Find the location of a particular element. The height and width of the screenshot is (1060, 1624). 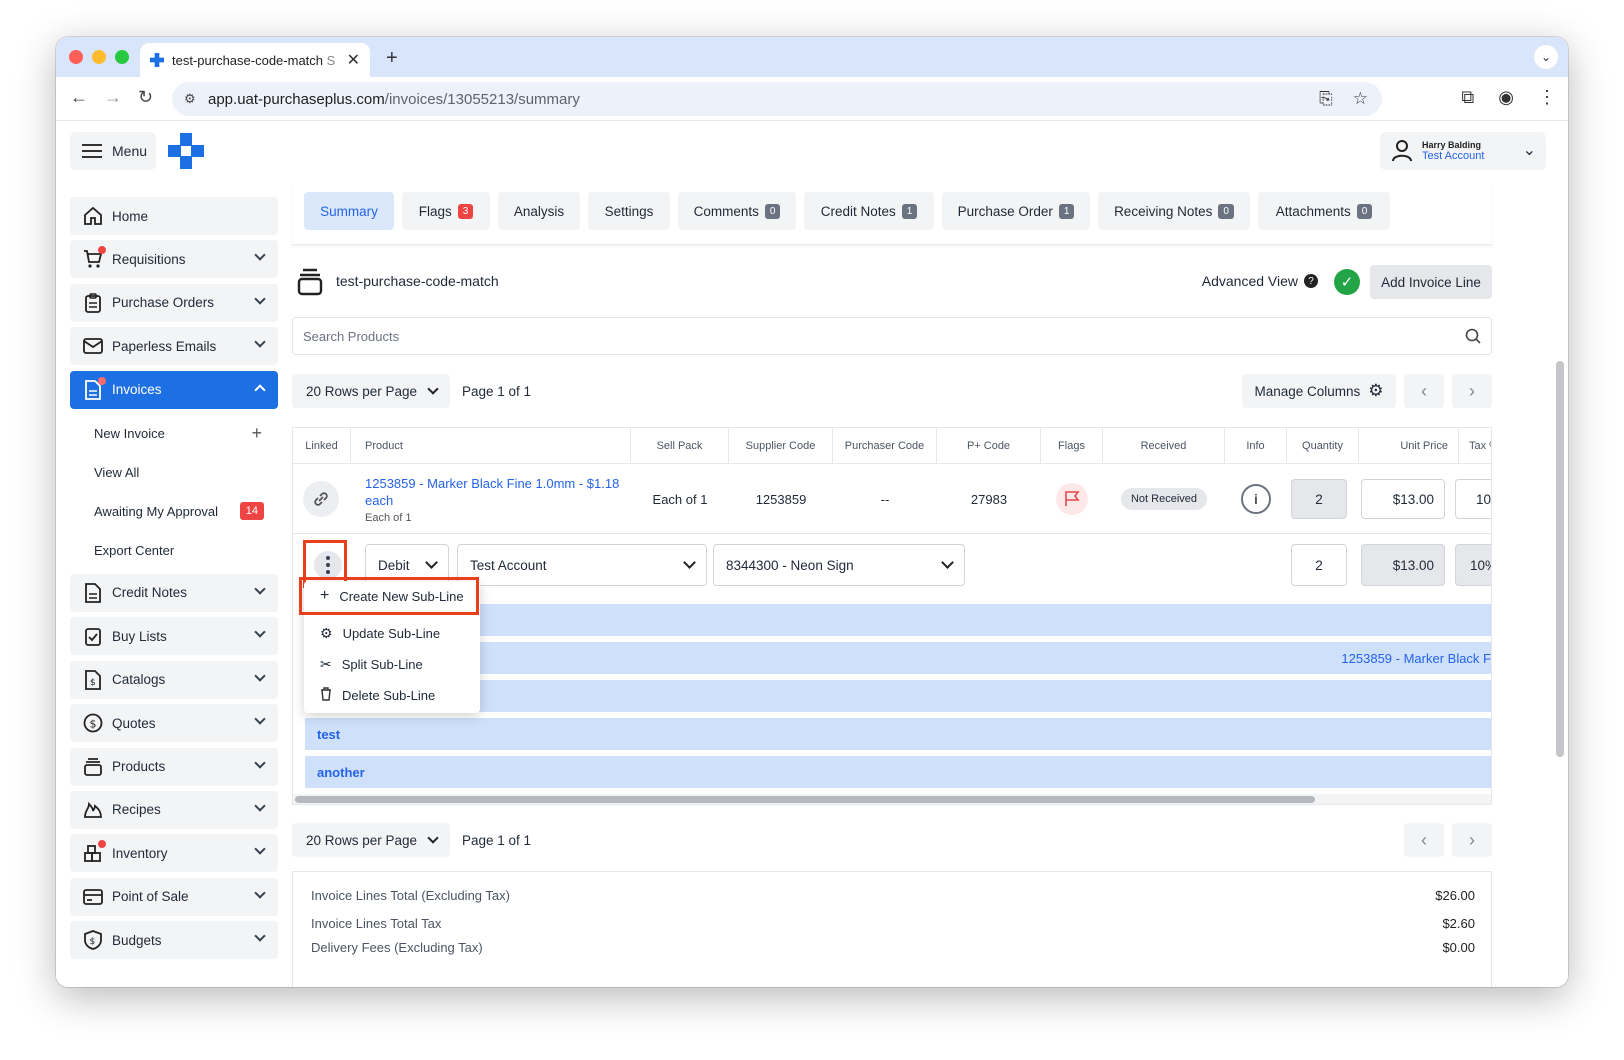

subline-band: test is located at coordinates (898, 734).